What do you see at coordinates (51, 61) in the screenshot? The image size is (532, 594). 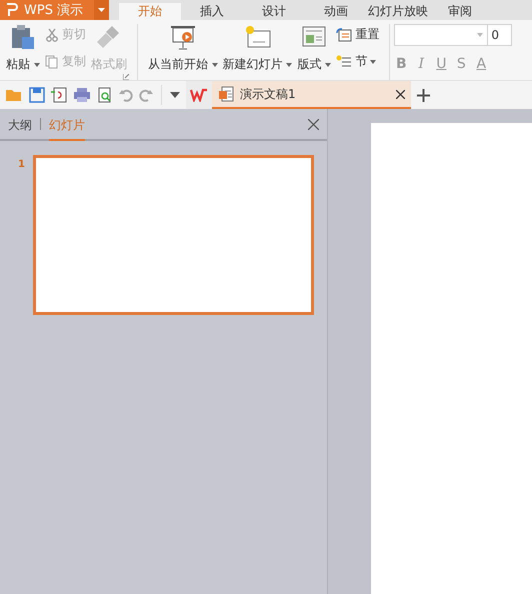 I see `copy-icon` at bounding box center [51, 61].